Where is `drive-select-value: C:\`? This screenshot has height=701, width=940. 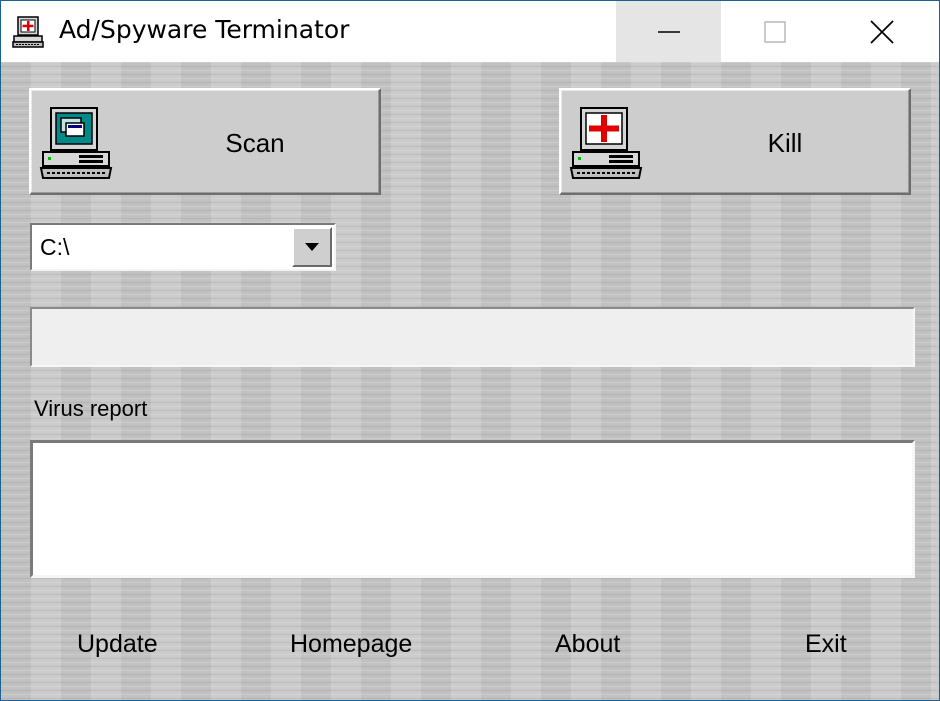
drive-select-value: C:\ is located at coordinates (55, 247).